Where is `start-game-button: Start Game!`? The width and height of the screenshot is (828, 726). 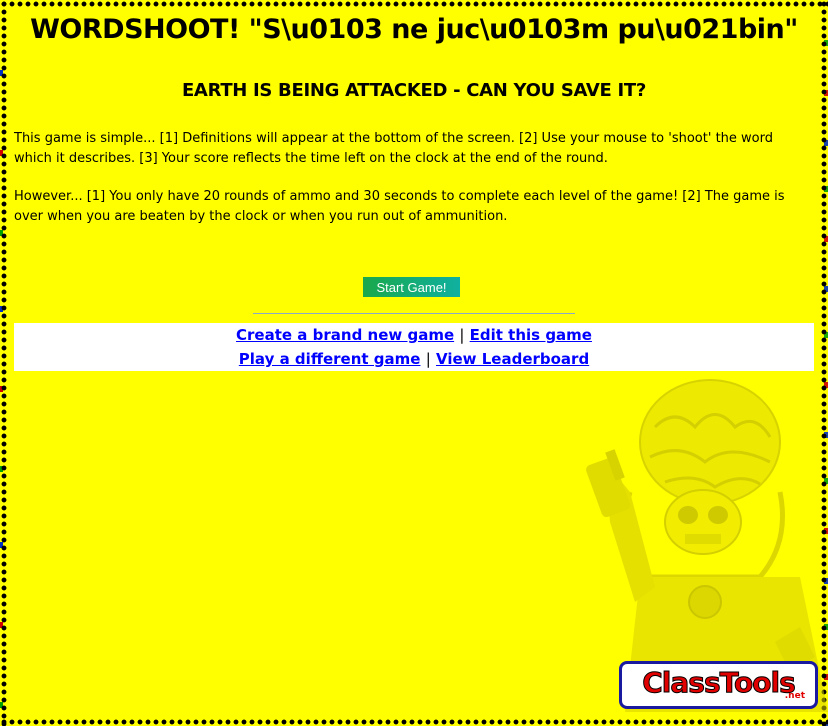
start-game-button: Start Game! is located at coordinates (411, 287).